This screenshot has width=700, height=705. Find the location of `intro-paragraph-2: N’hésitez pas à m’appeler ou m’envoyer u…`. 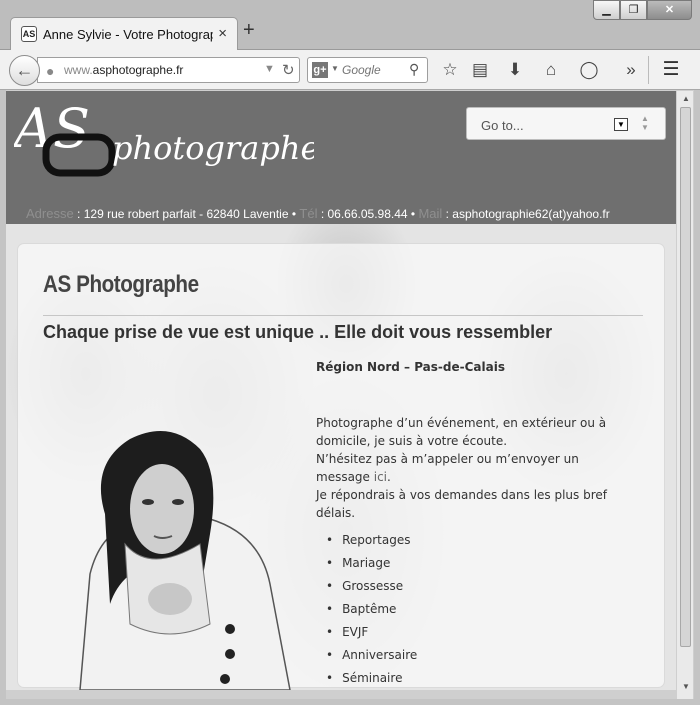

intro-paragraph-2: N’hésitez pas à m’appeler ou m’envoyer u… is located at coordinates (447, 468).